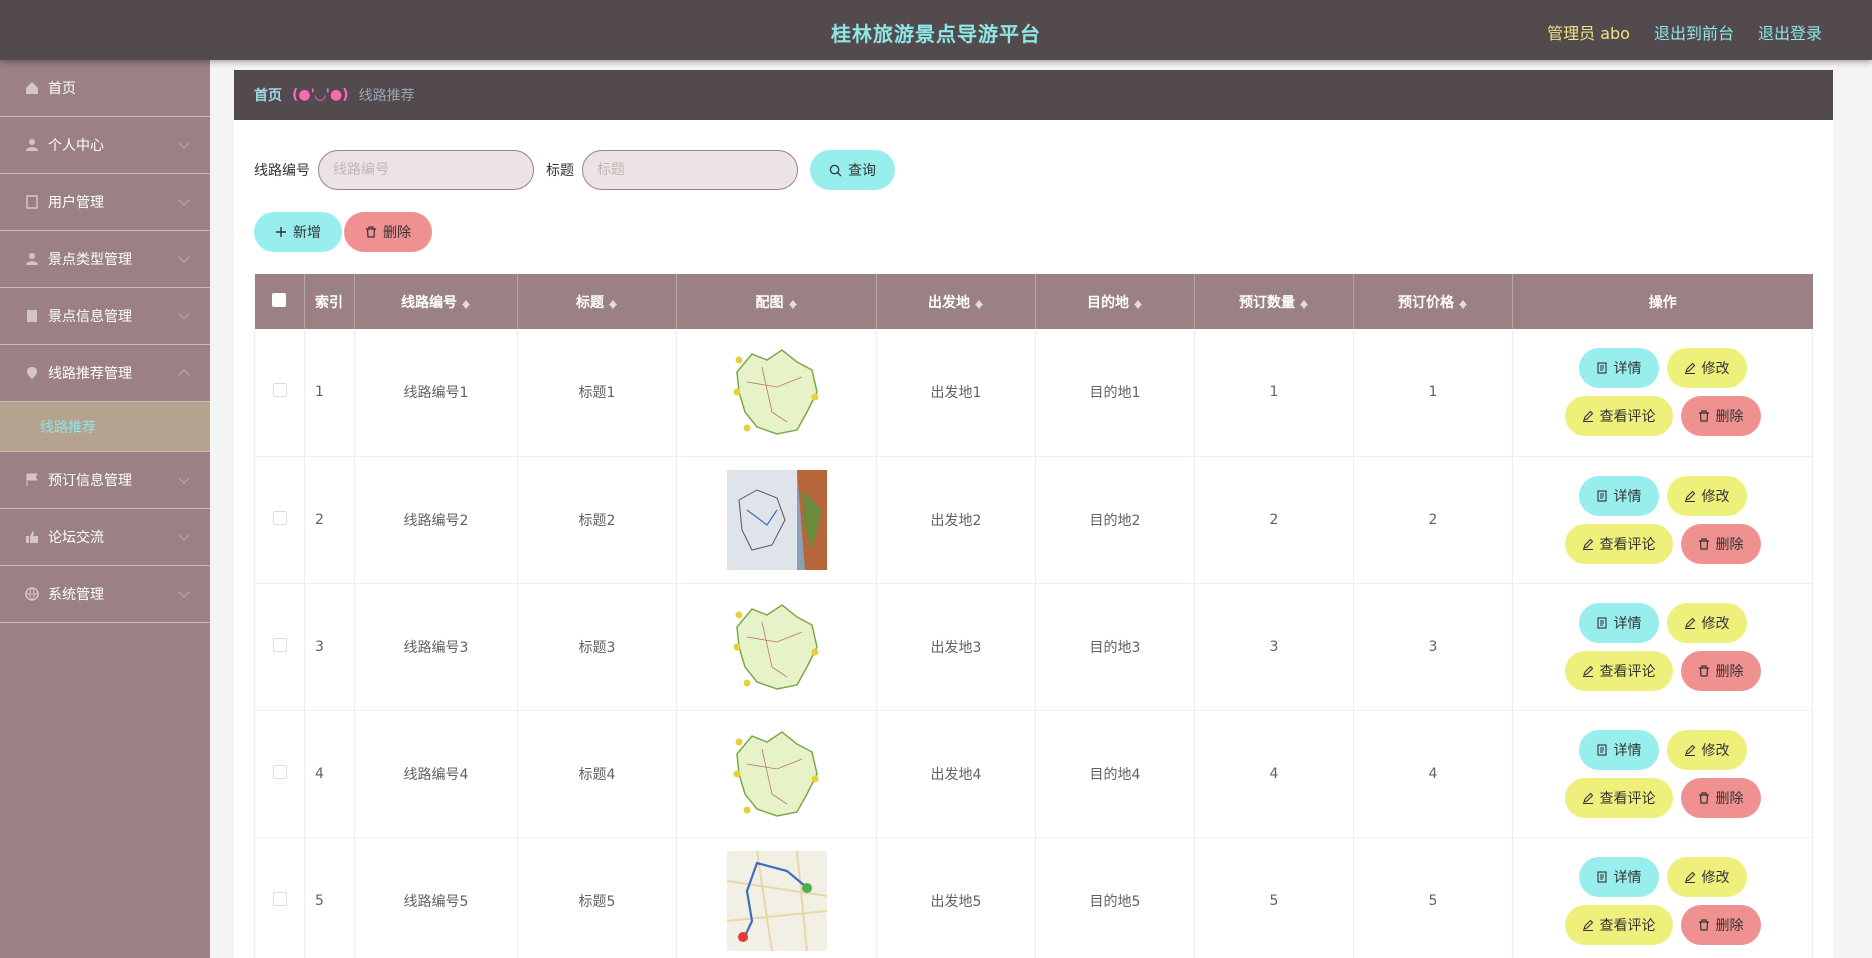 The height and width of the screenshot is (958, 1872). What do you see at coordinates (956, 301) in the screenshot?
I see `header-from: 出发地` at bounding box center [956, 301].